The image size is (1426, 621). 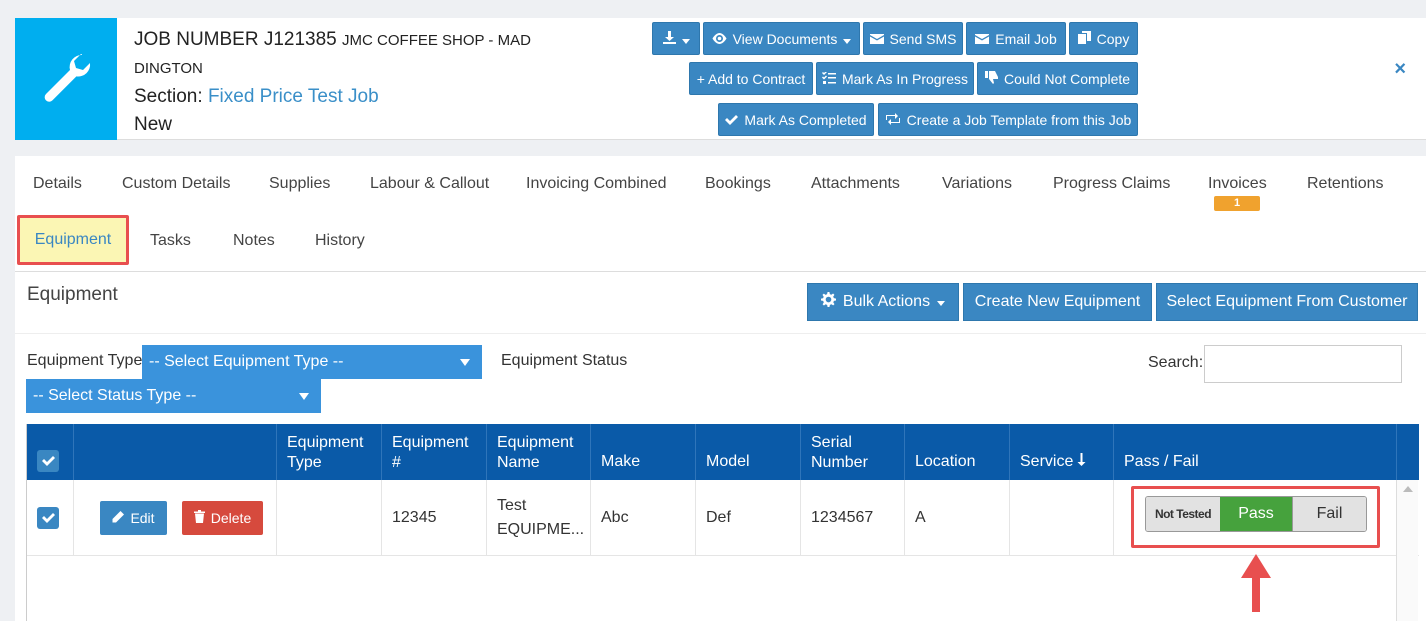 What do you see at coordinates (1237, 184) in the screenshot?
I see `tab-invoices: Invoices` at bounding box center [1237, 184].